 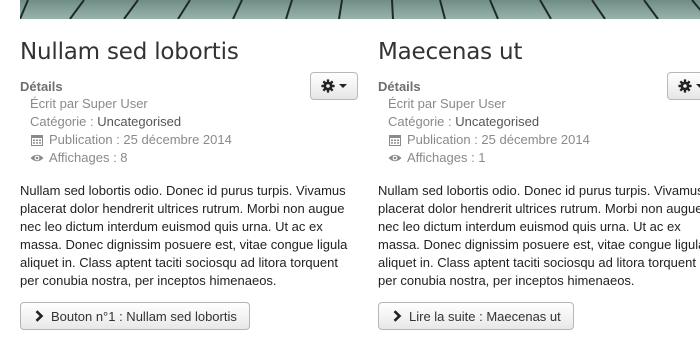 What do you see at coordinates (485, 316) in the screenshot?
I see `read-more-label: Lire la suite : Maecenas ut` at bounding box center [485, 316].